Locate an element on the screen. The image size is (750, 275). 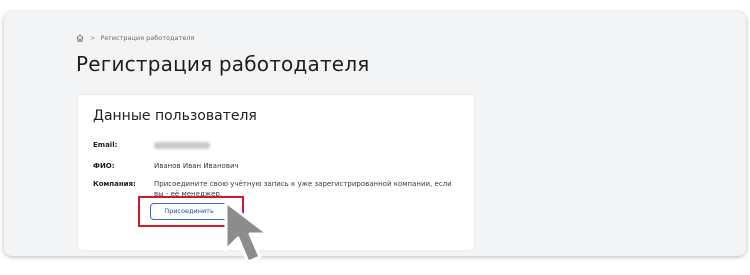
fio-label: ФИО: is located at coordinates (104, 166).